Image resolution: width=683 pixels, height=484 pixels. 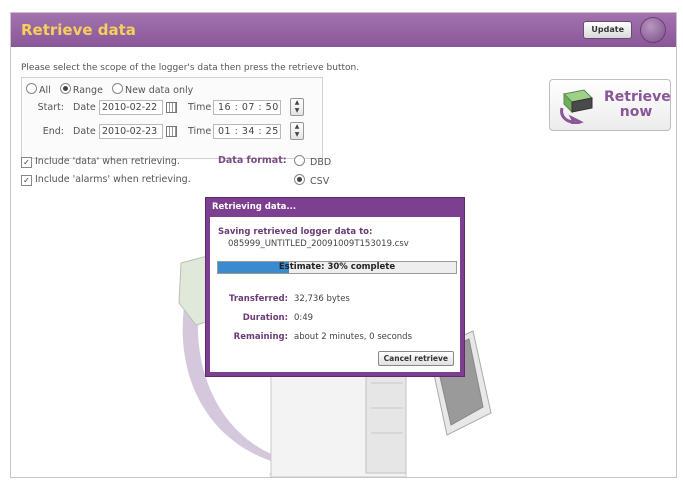 I want to click on start-time-input: 16 : 07 : 50, so click(x=247, y=107).